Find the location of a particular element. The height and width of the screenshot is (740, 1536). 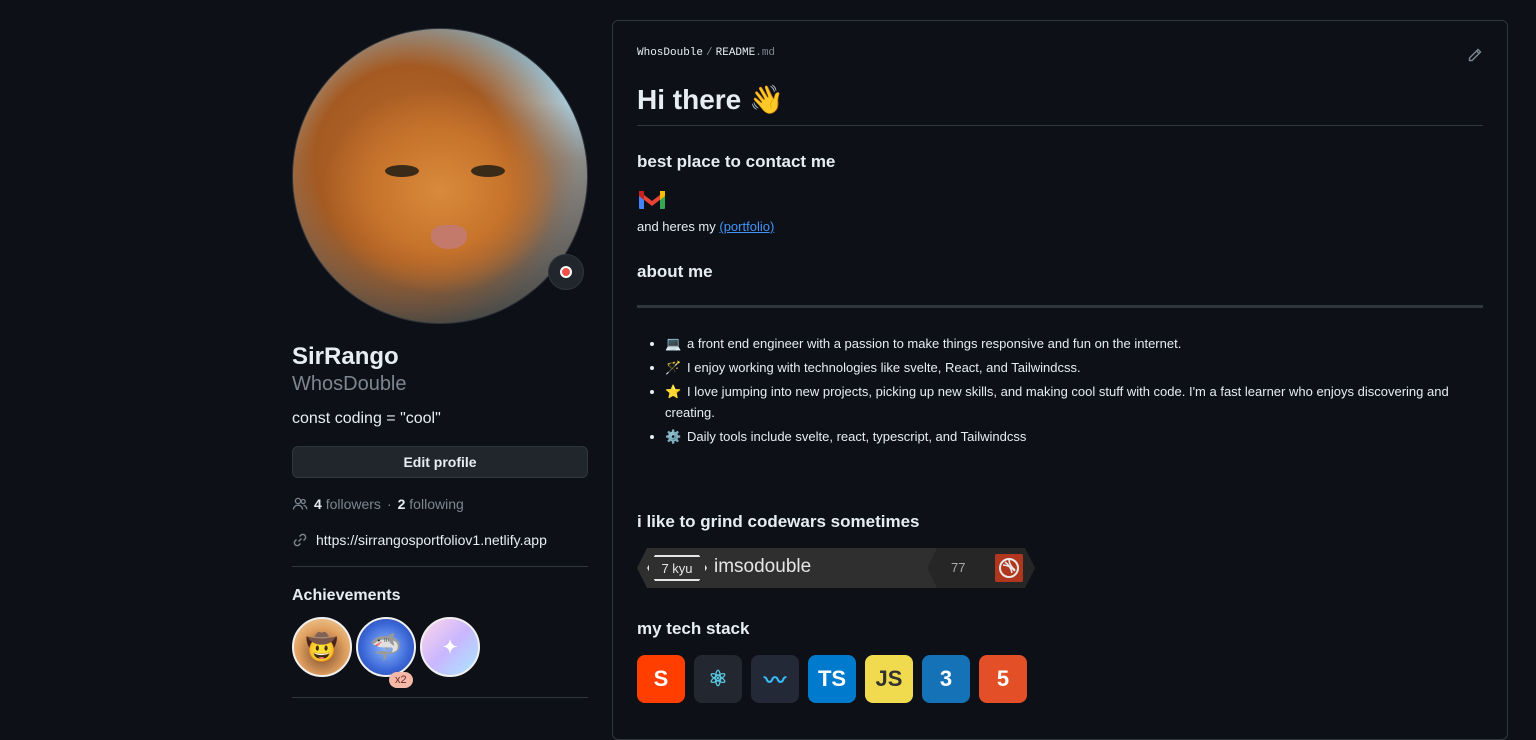

follow-stats: 4 followers · 2 following is located at coordinates (440, 504).